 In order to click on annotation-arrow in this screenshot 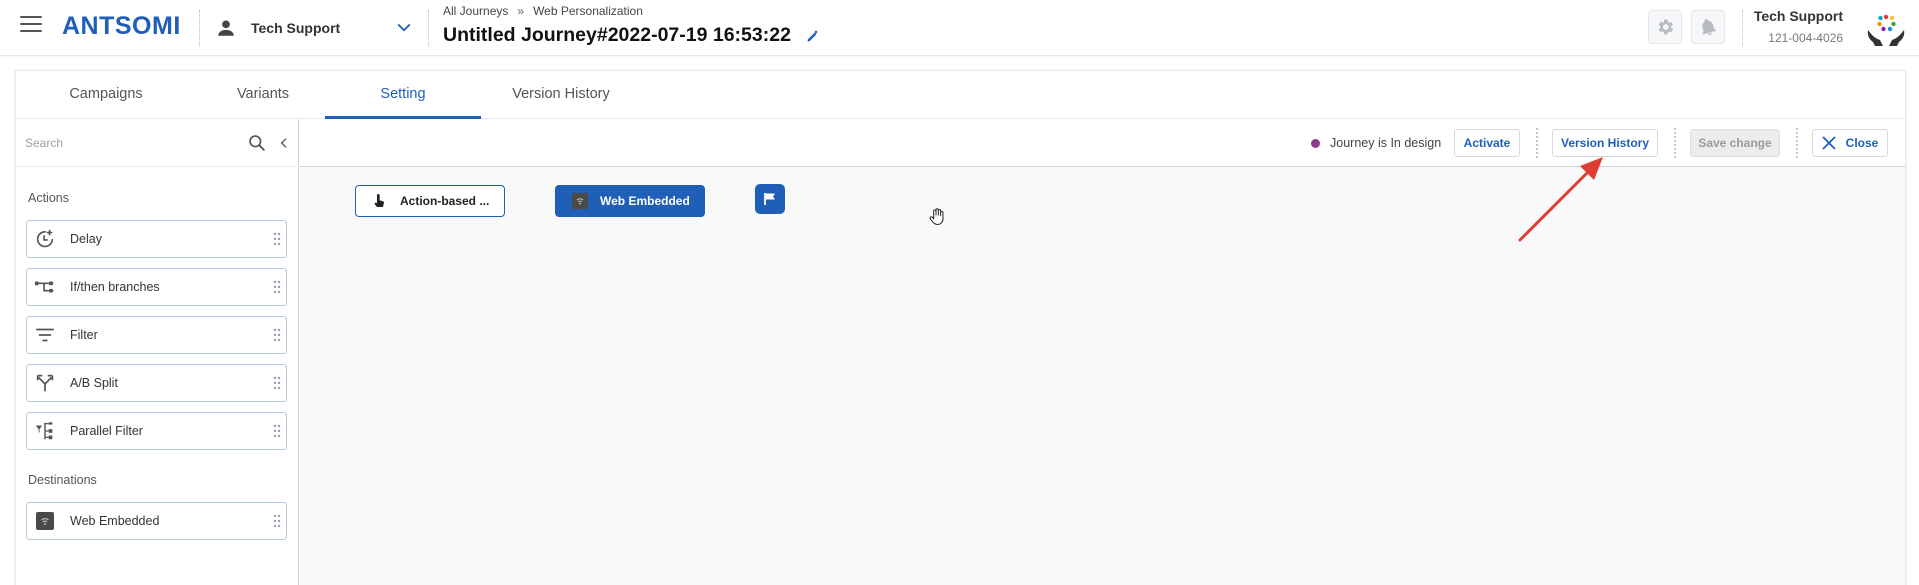, I will do `click(1560, 199)`.